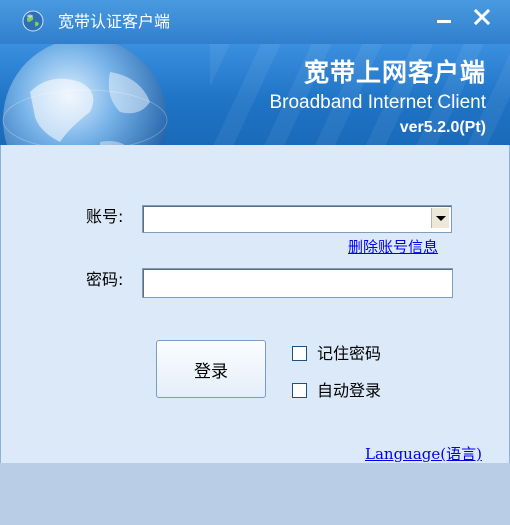 The width and height of the screenshot is (510, 525). I want to click on password-label: 密码:, so click(105, 279).